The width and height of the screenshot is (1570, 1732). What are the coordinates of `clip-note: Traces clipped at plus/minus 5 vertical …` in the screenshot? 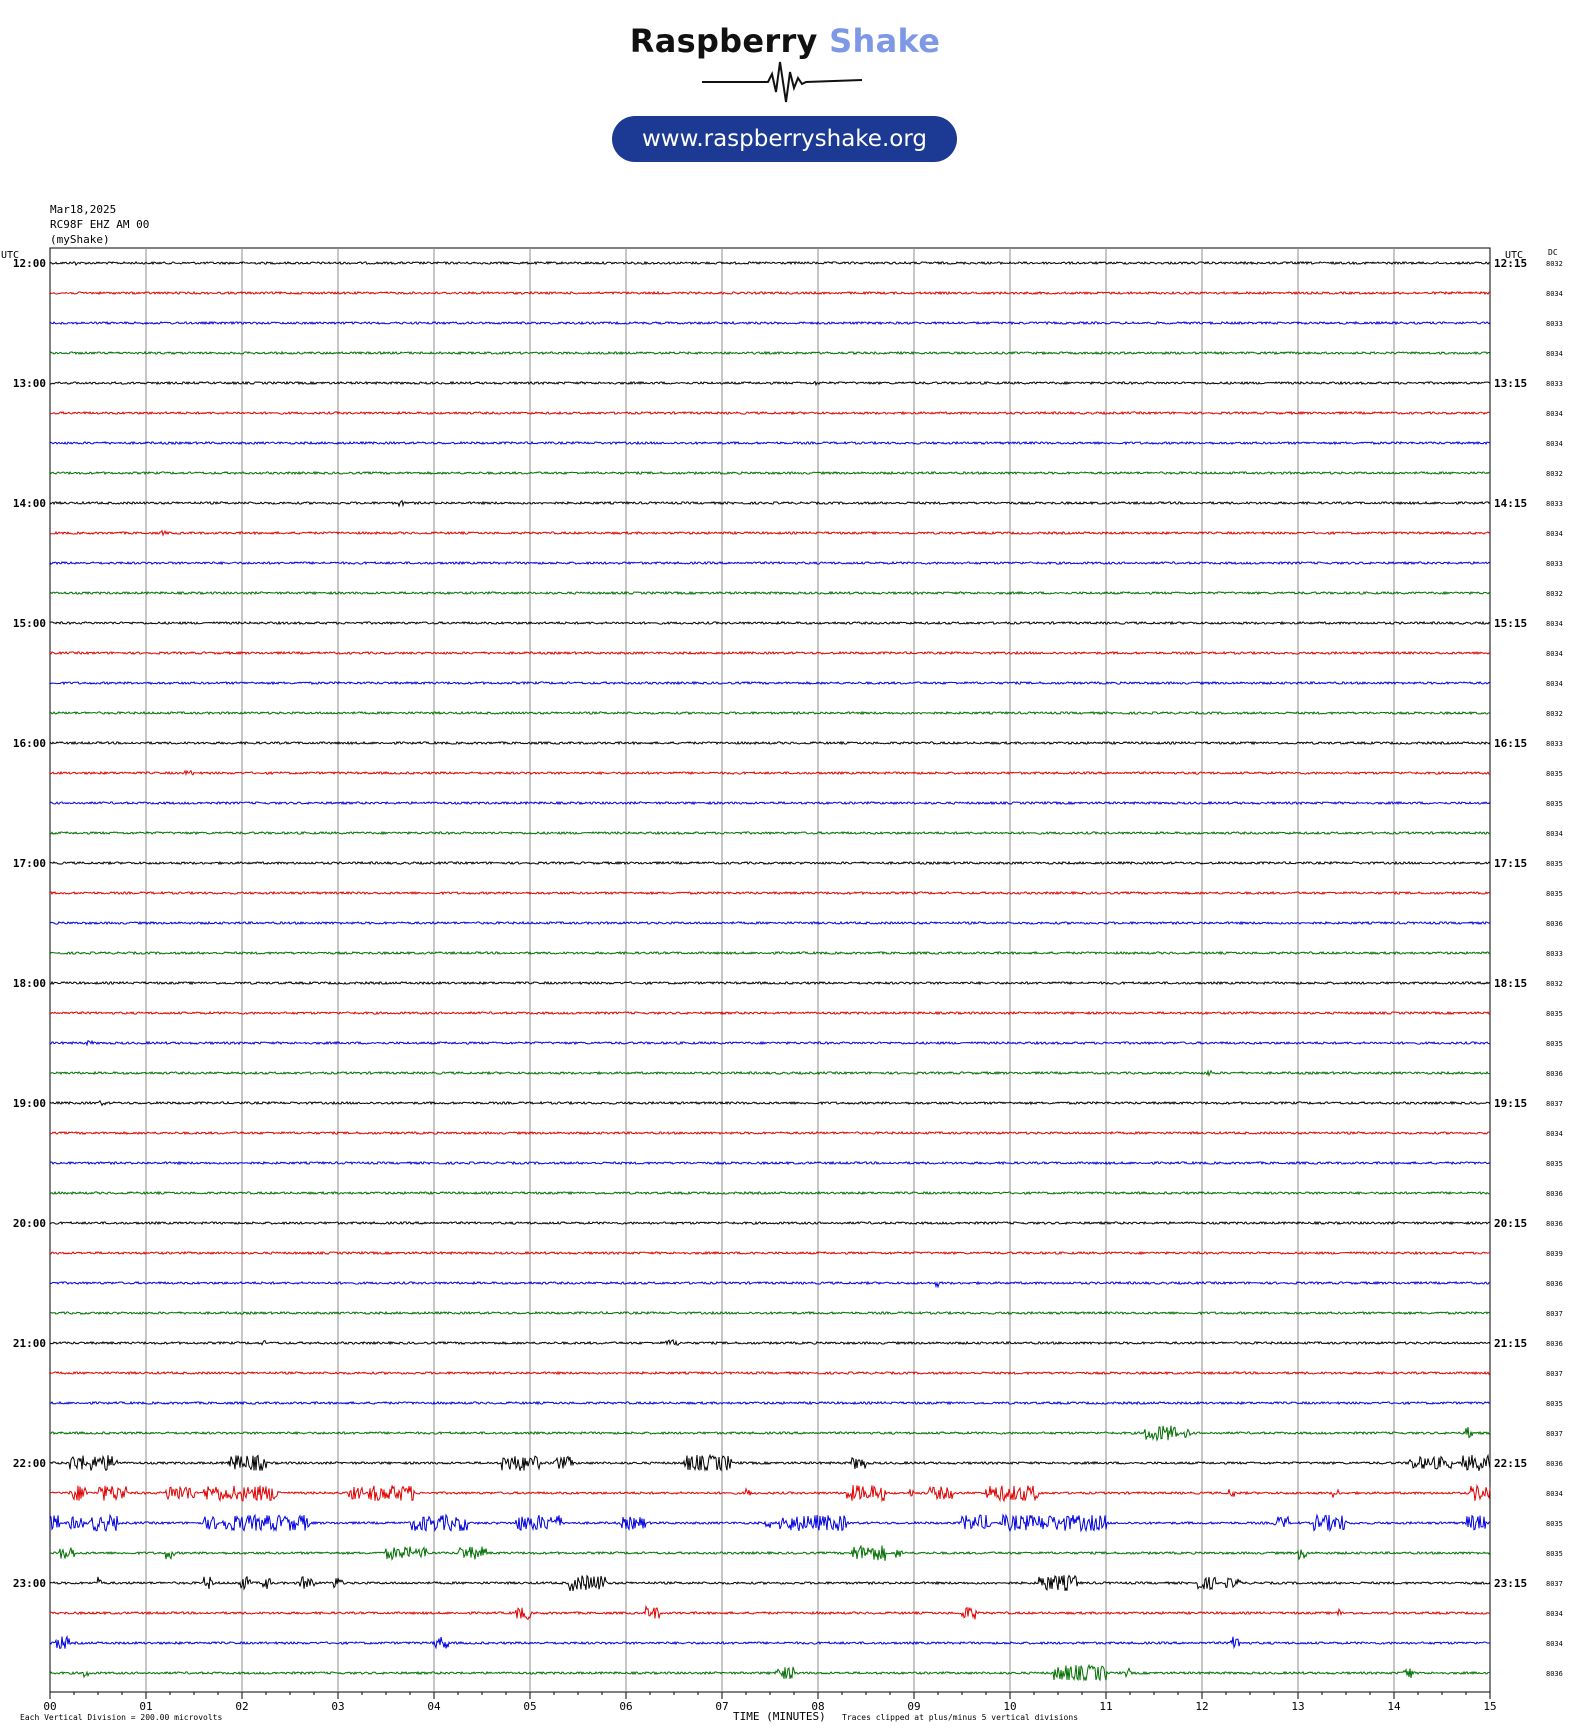 It's located at (960, 1717).